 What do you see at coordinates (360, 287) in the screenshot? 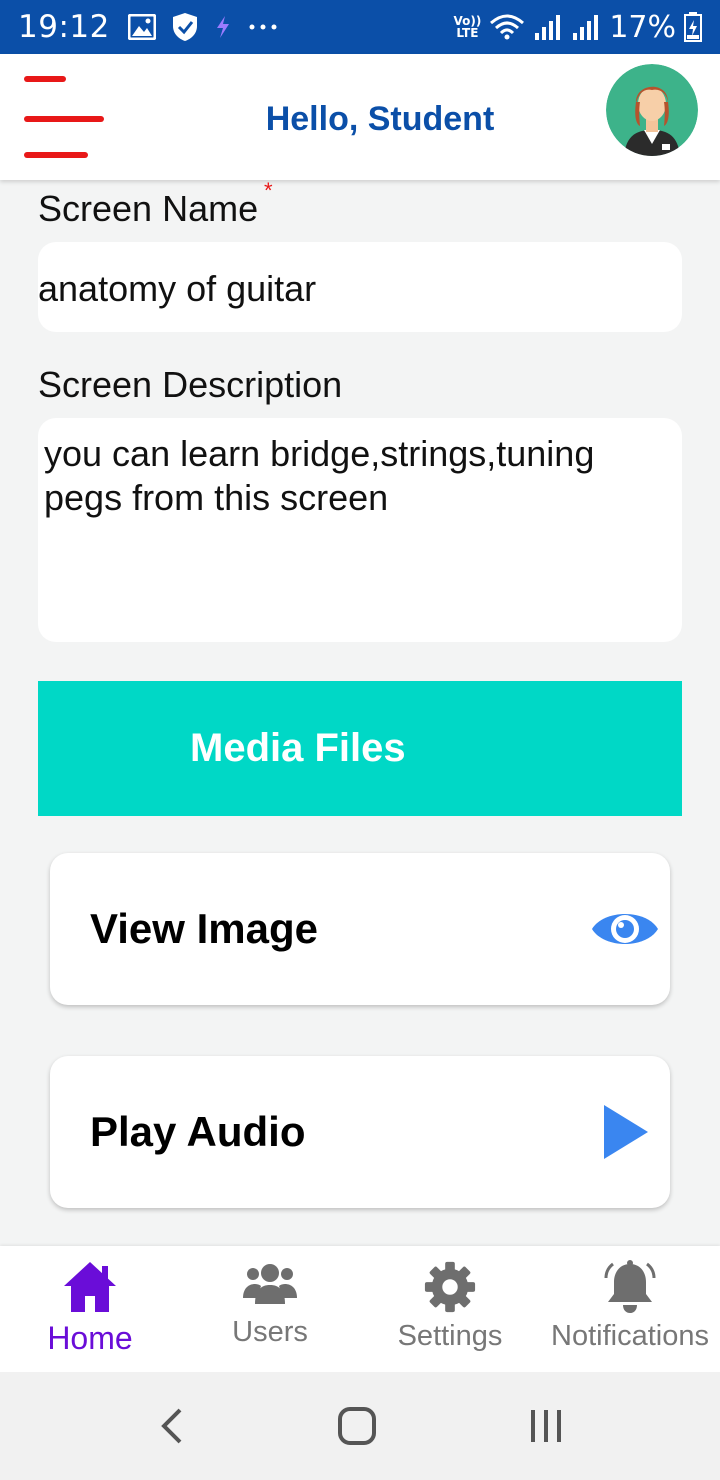
I see `screen-name-input: anatomy of guitar` at bounding box center [360, 287].